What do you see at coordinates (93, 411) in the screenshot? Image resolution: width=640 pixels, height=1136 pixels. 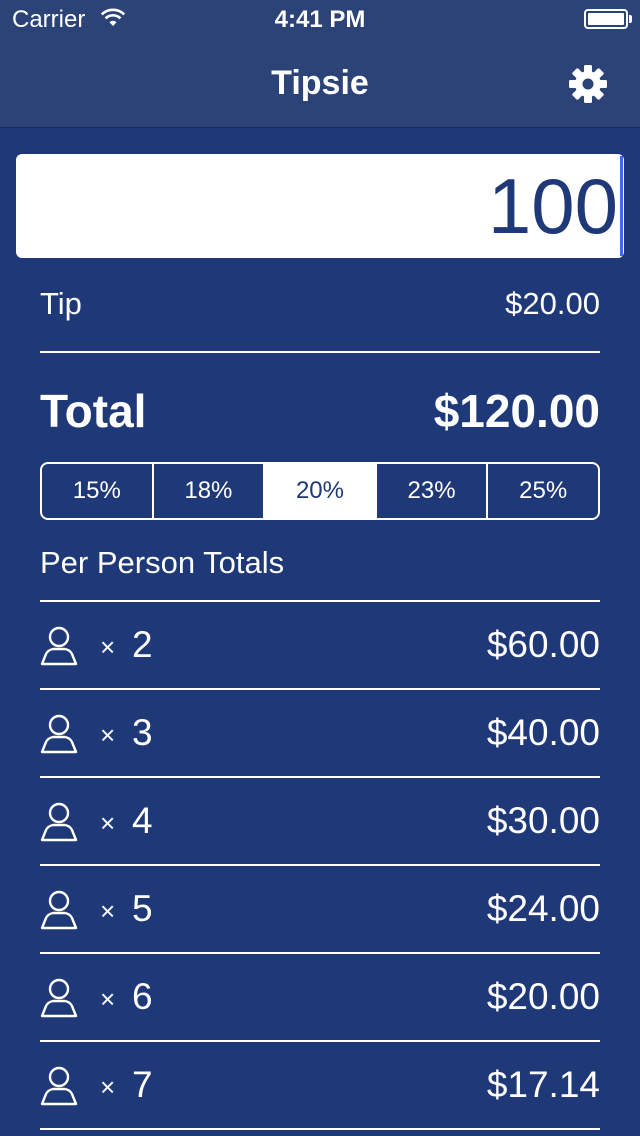 I see `total-label: Total` at bounding box center [93, 411].